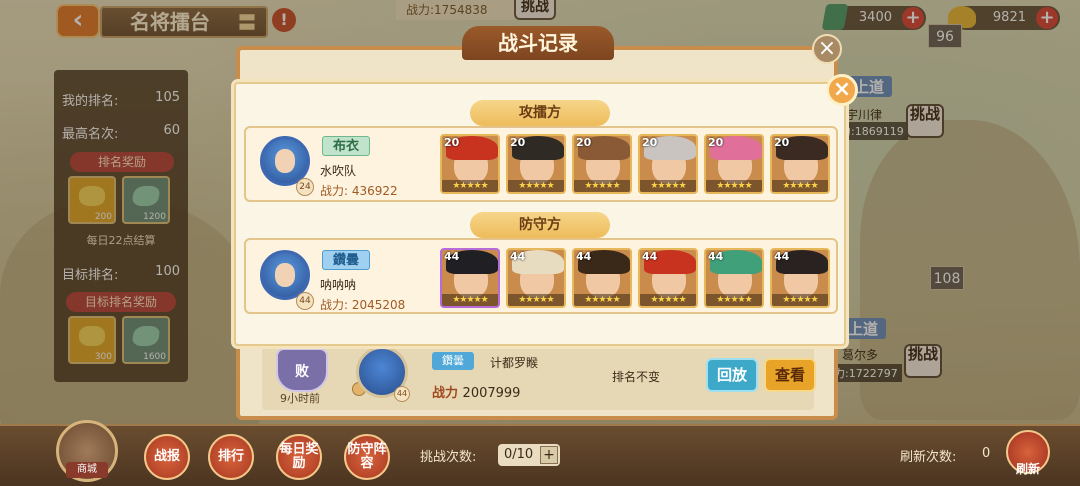 The image size is (1080, 486). I want to click on shop-label: 商城, so click(87, 470).